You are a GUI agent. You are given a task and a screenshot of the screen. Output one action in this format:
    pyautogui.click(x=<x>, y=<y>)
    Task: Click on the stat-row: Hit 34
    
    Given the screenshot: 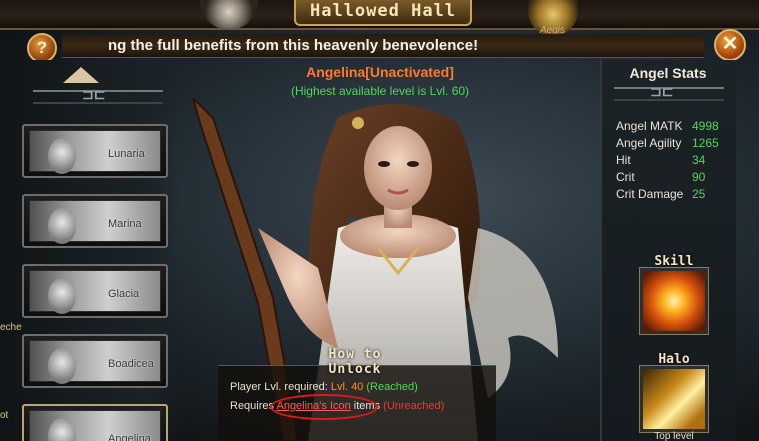 What is the action you would take?
    pyautogui.click(x=660, y=160)
    